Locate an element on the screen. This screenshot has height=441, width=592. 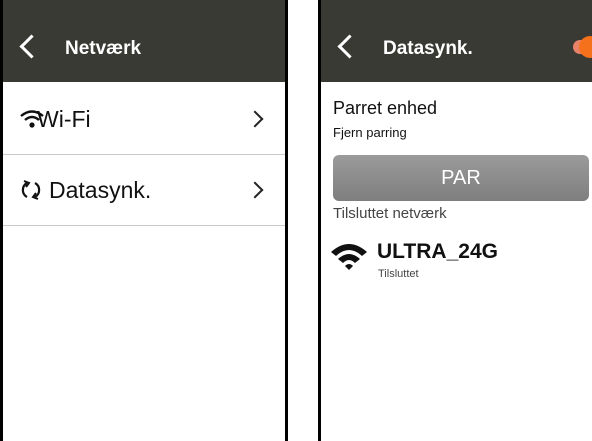
menu-item-datasync: Datasynk. is located at coordinates (144, 190).